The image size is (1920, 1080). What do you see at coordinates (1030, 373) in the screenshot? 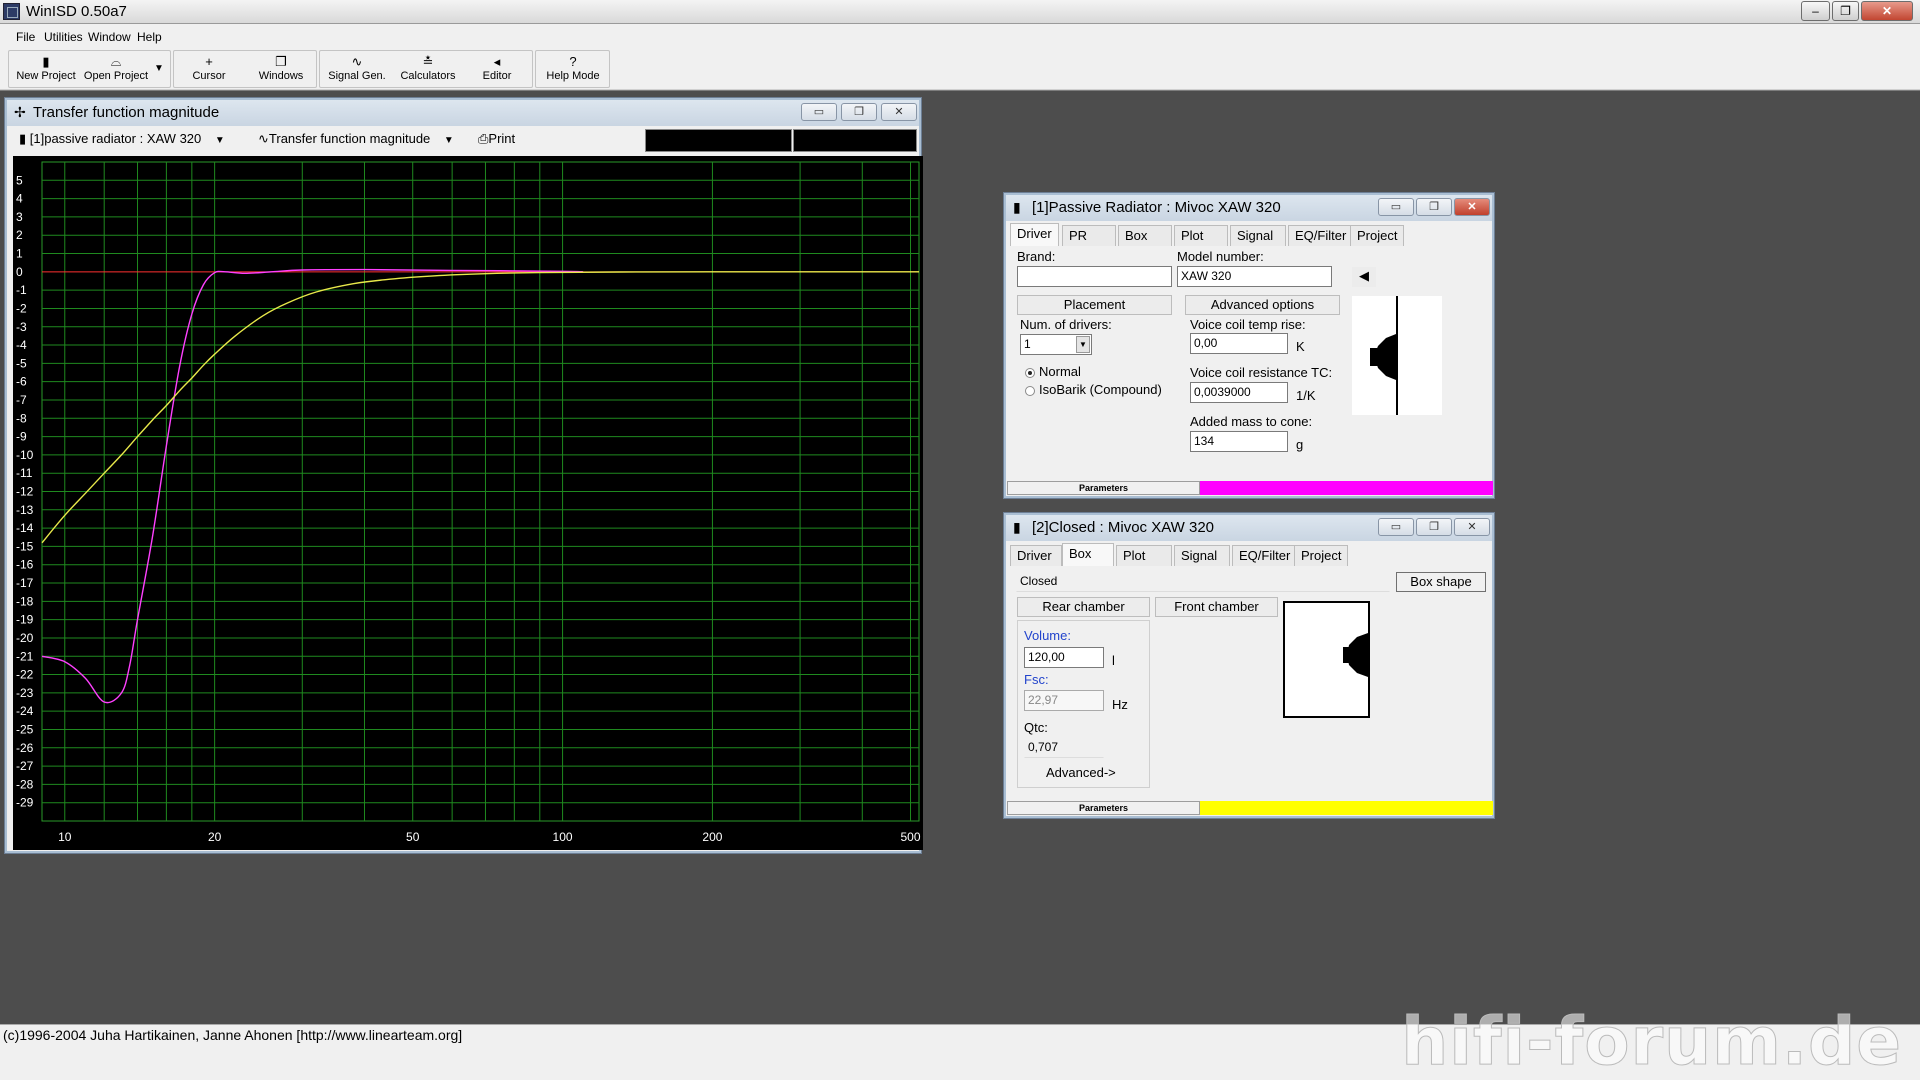
I see `normal-radio` at bounding box center [1030, 373].